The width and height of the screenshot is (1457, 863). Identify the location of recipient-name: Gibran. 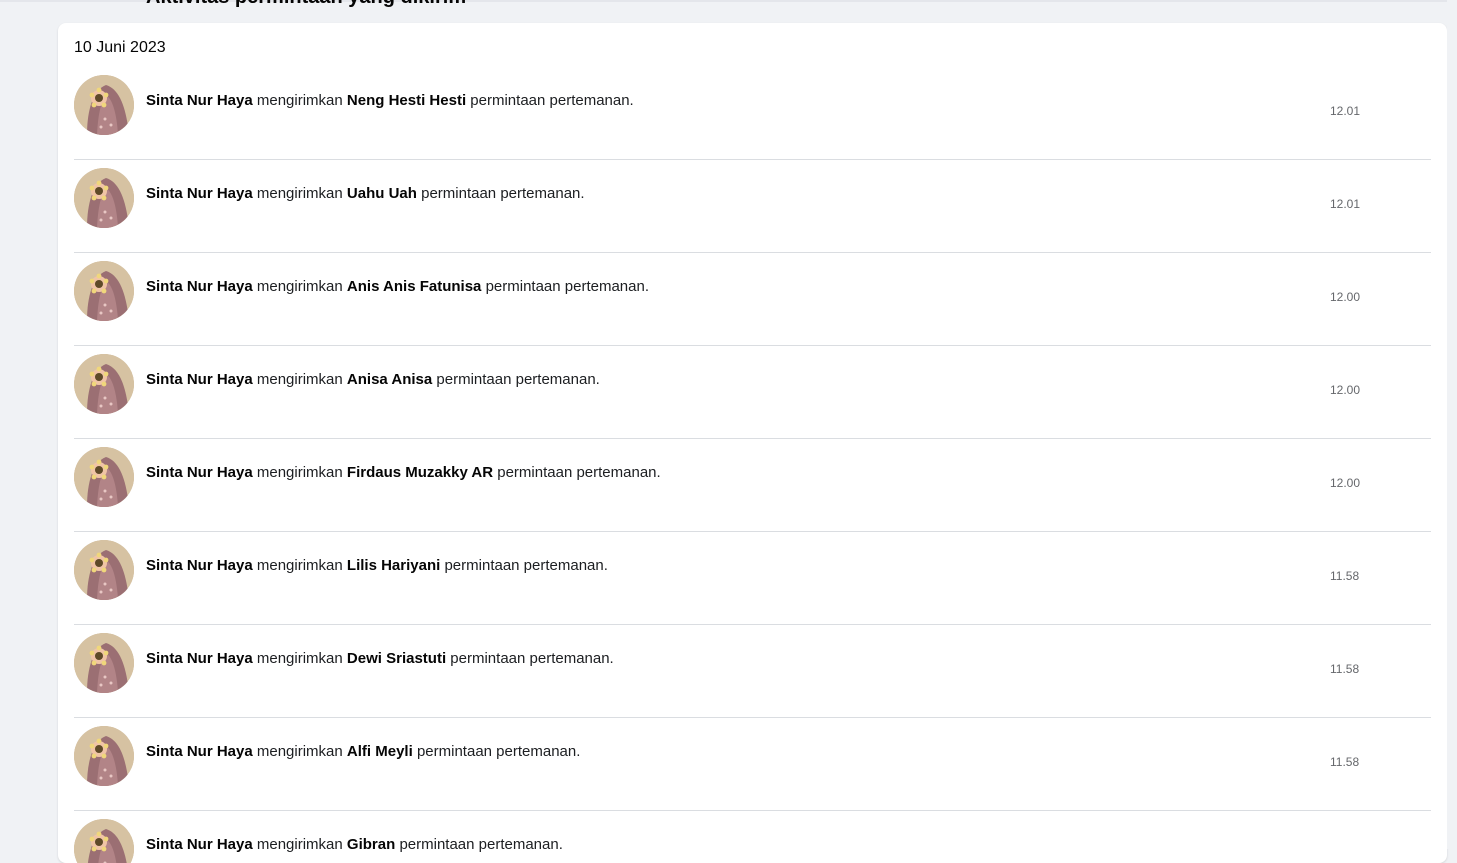
(371, 844).